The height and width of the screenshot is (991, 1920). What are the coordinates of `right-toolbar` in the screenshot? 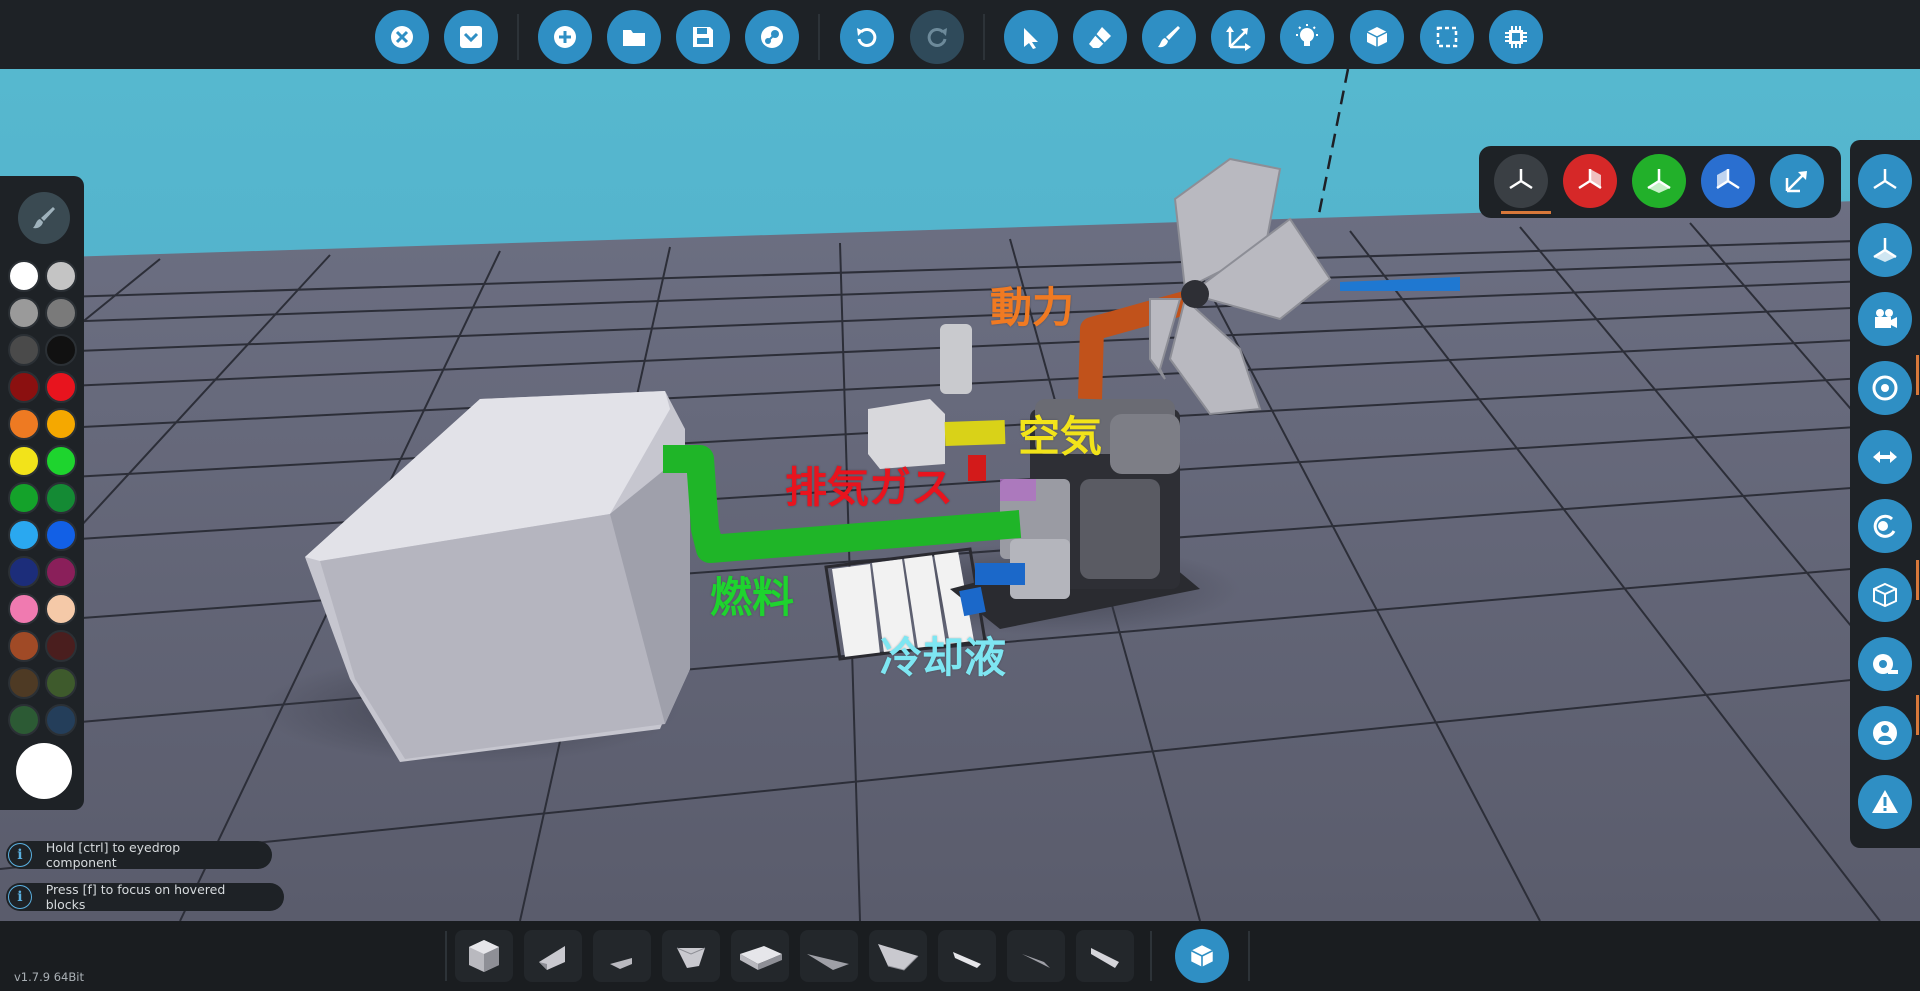 It's located at (1885, 494).